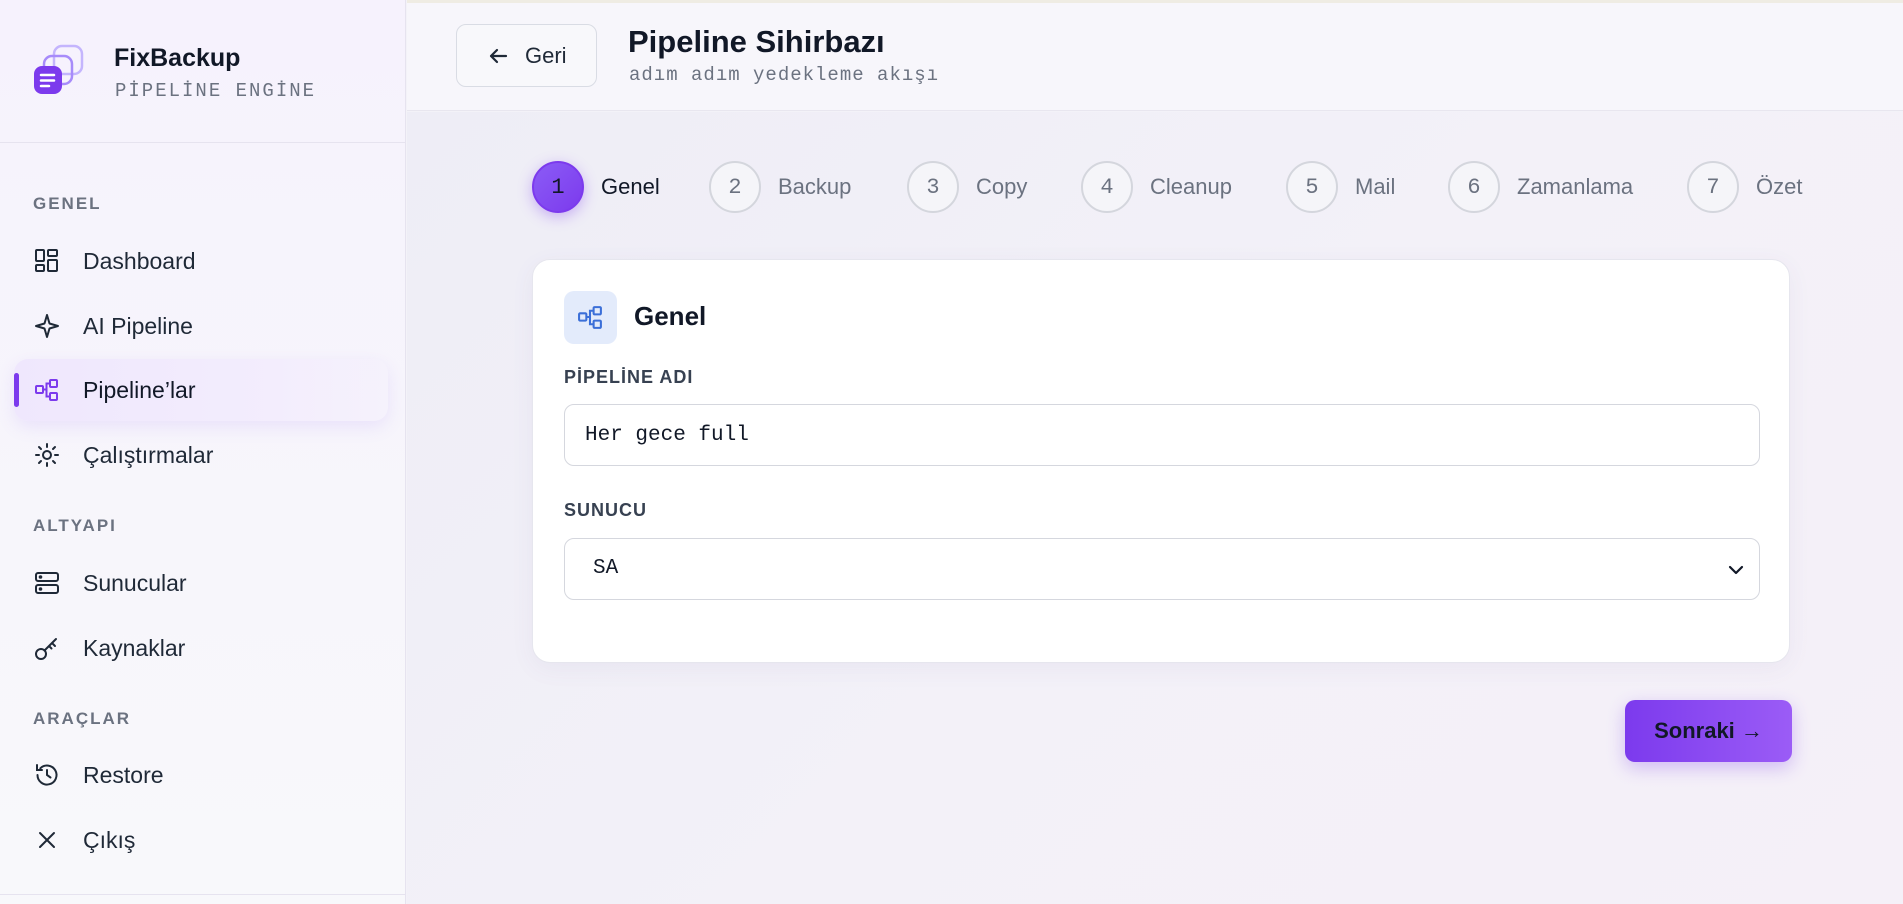 This screenshot has height=904, width=1903. Describe the element at coordinates (596, 187) in the screenshot. I see `step-genel: 1 Genel` at that location.